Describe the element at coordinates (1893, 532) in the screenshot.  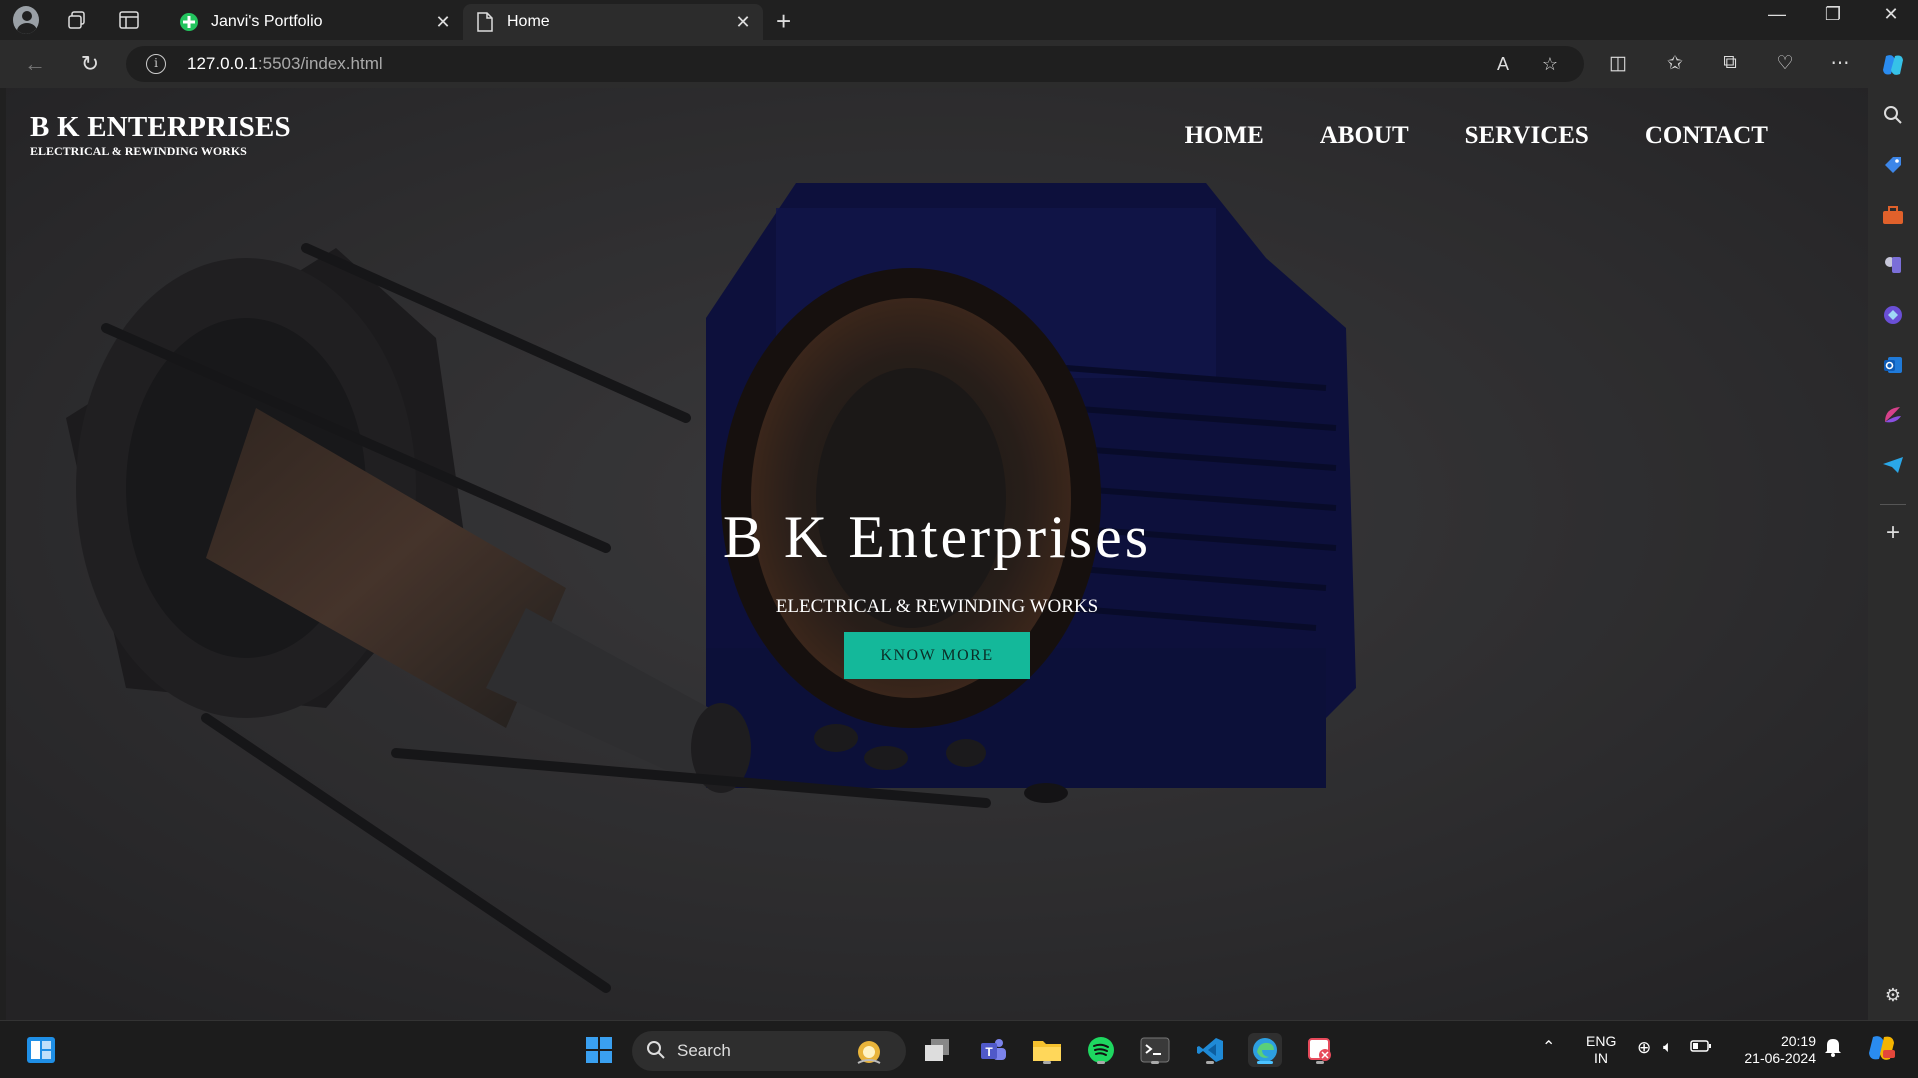
I see `add-sidebar-app-icon: +` at that location.